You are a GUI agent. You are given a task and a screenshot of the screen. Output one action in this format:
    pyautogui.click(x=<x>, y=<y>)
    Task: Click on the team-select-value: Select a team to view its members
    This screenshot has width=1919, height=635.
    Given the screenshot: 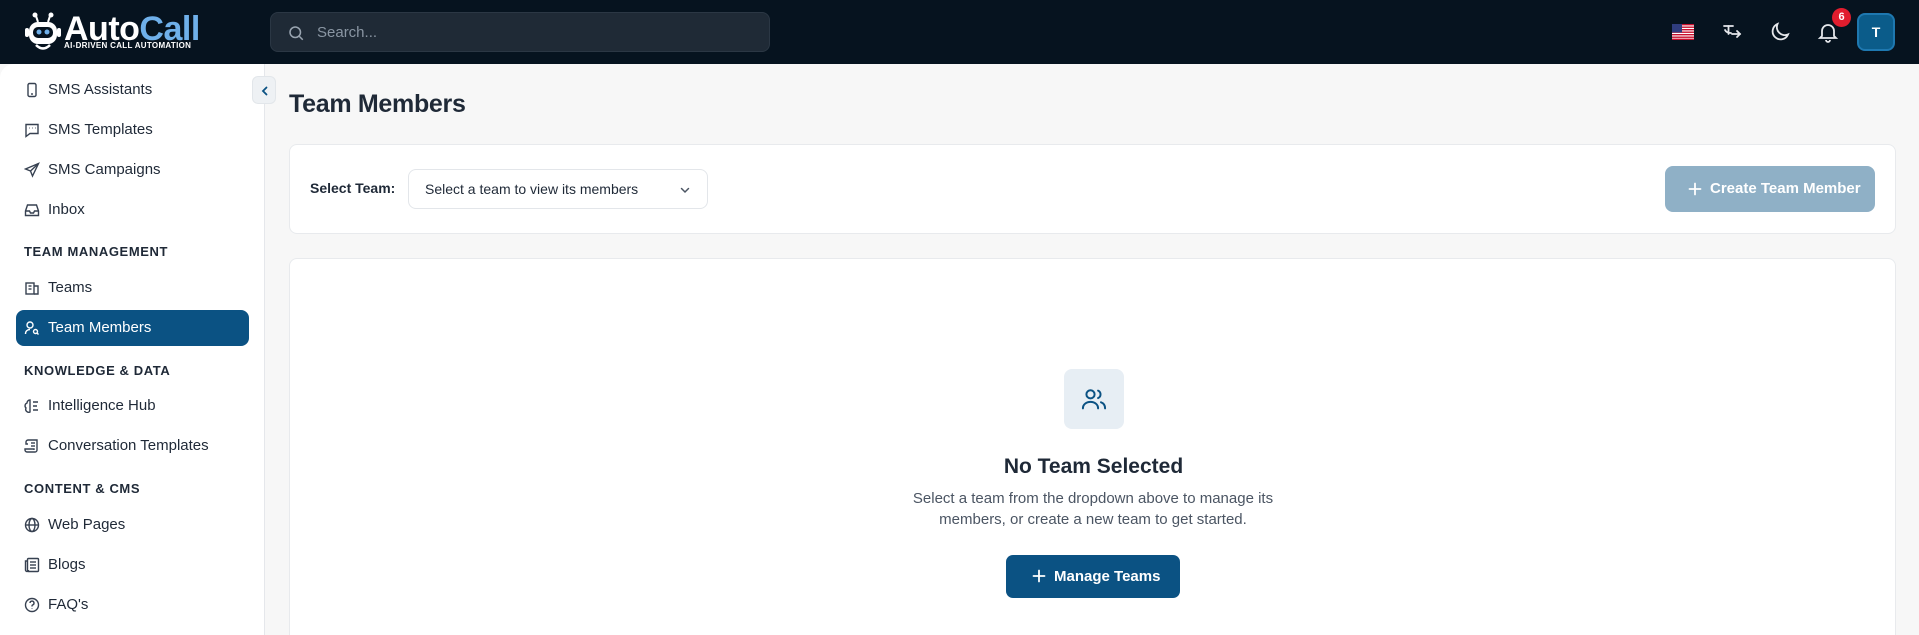 What is the action you would take?
    pyautogui.click(x=532, y=189)
    